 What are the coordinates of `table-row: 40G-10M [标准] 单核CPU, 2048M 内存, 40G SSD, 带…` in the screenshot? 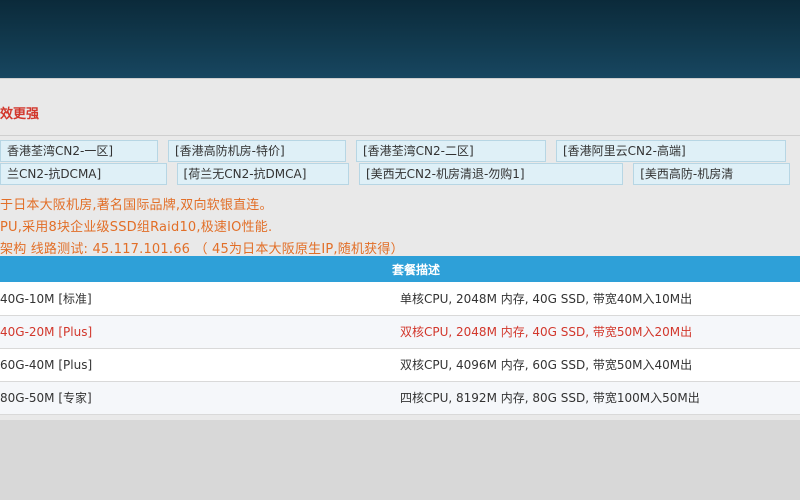 It's located at (400, 299).